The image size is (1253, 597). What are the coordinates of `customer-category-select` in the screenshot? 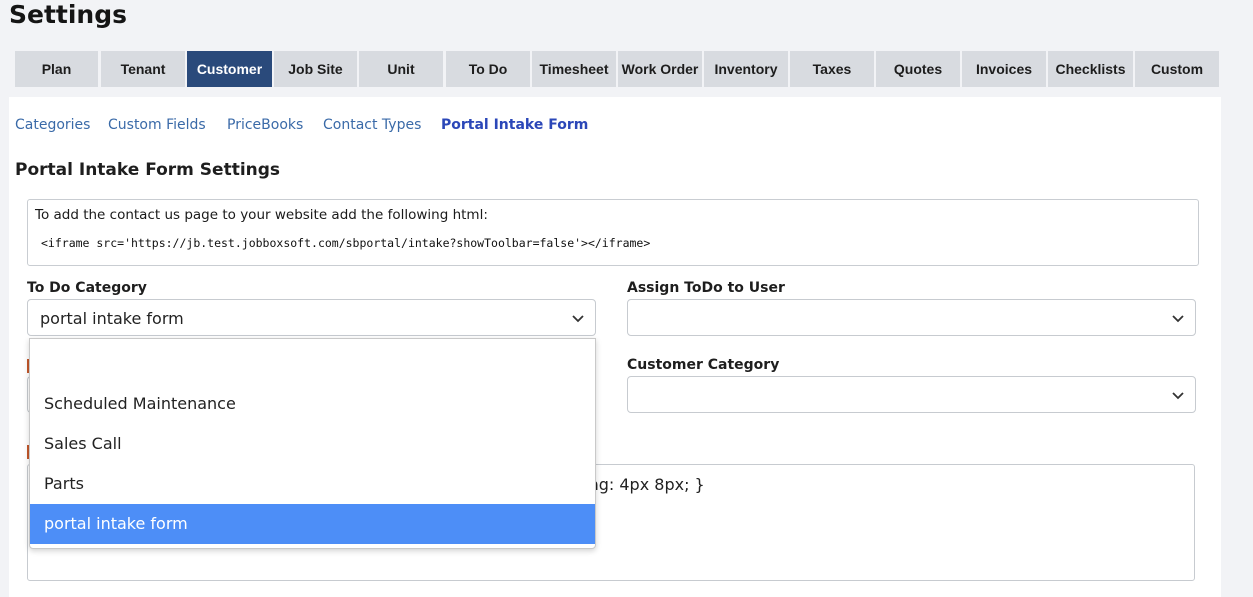 It's located at (911, 394).